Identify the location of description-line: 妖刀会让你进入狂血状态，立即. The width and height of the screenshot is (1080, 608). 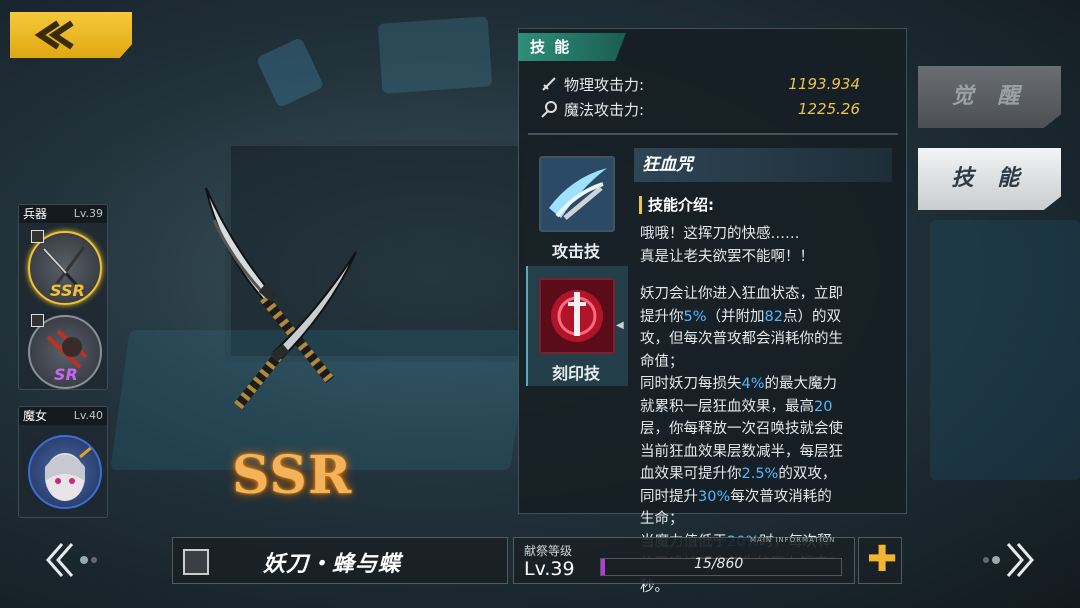
(766, 294).